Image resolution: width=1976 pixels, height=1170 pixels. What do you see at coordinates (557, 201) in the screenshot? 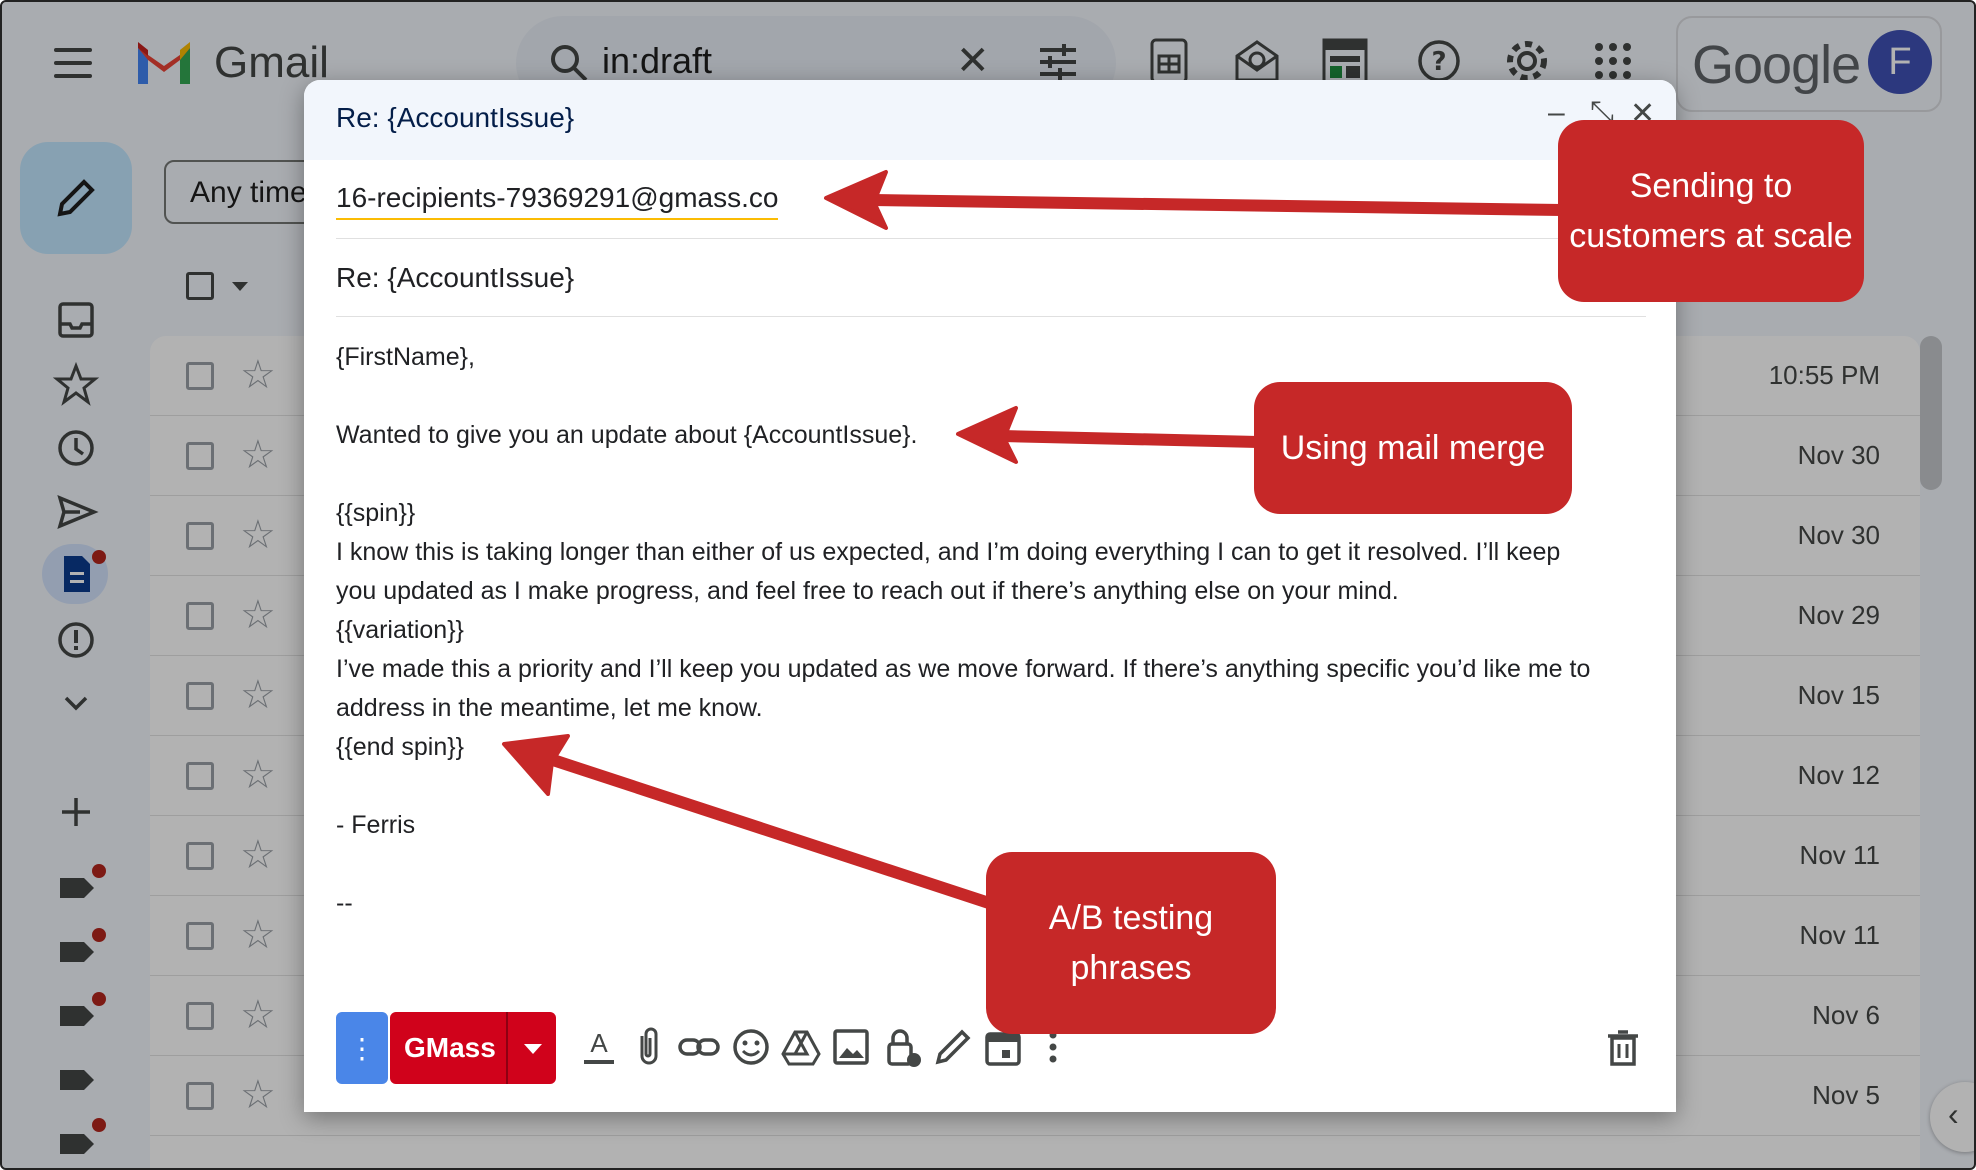
I see `recipient-chip: 16-recipients-79369291@gmass.co` at bounding box center [557, 201].